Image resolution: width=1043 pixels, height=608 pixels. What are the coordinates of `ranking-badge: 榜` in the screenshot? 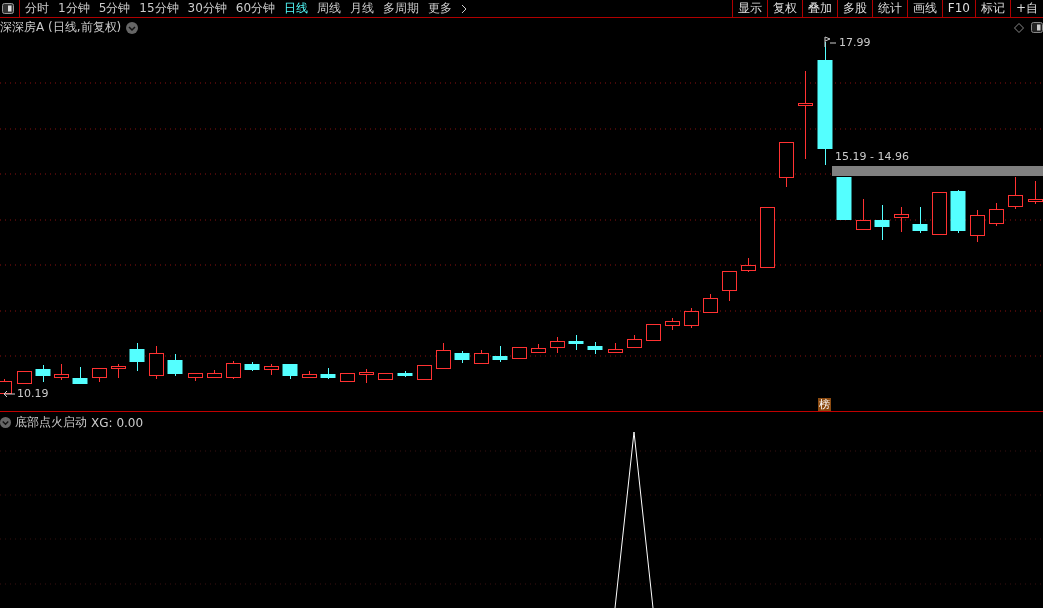 It's located at (824, 404).